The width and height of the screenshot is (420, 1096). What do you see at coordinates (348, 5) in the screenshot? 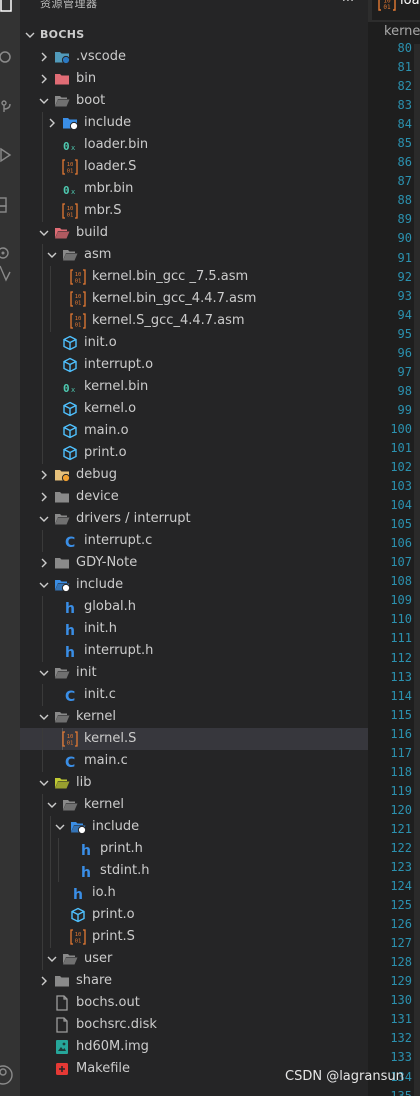
I see `more-actions-button: ···` at bounding box center [348, 5].